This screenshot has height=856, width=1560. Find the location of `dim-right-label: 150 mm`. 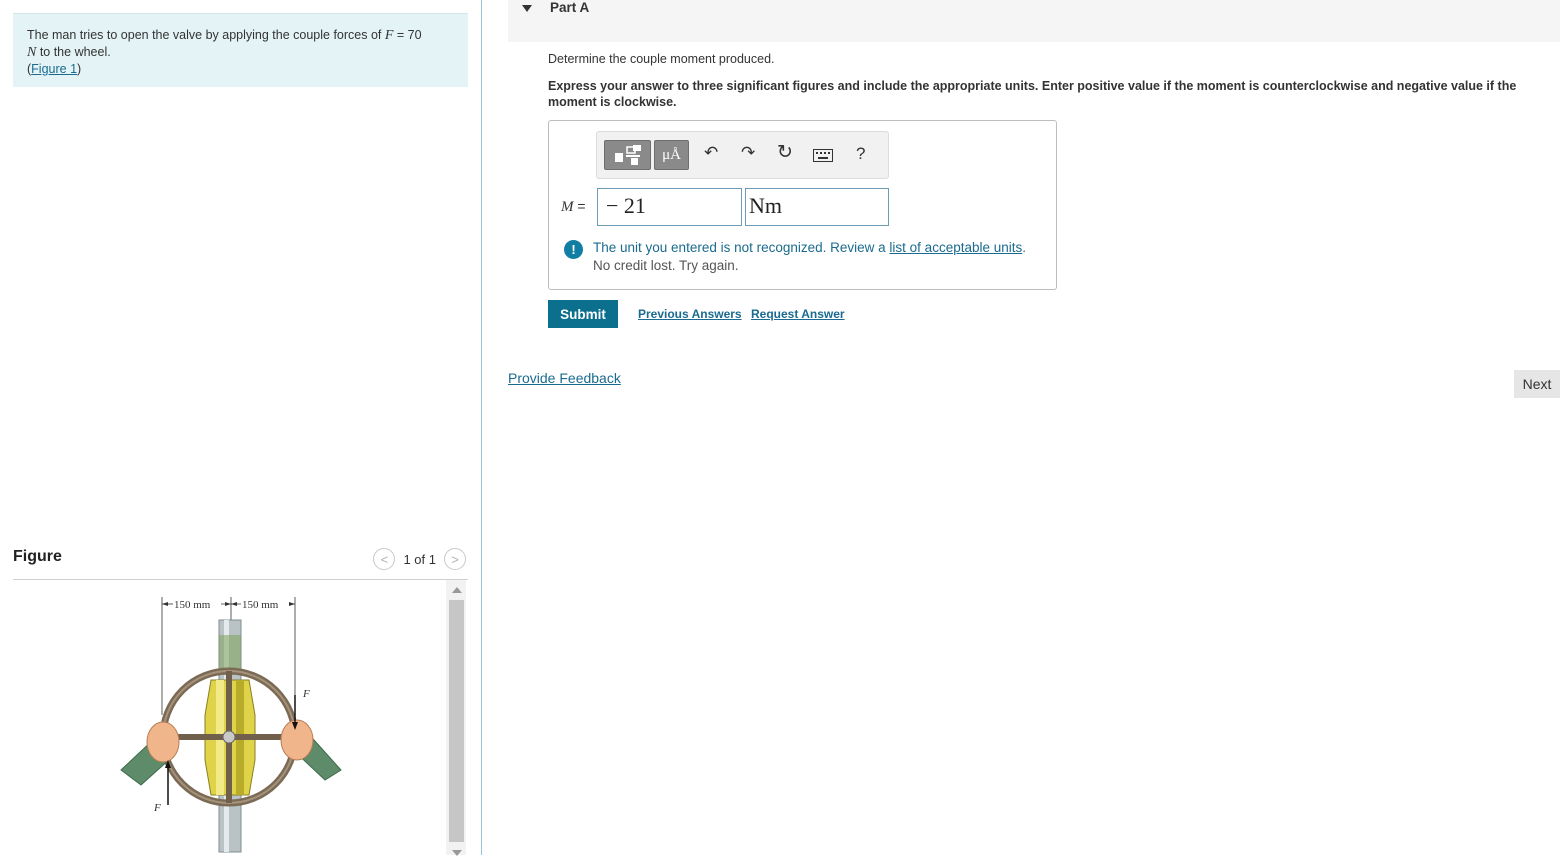

dim-right-label: 150 mm is located at coordinates (260, 605).